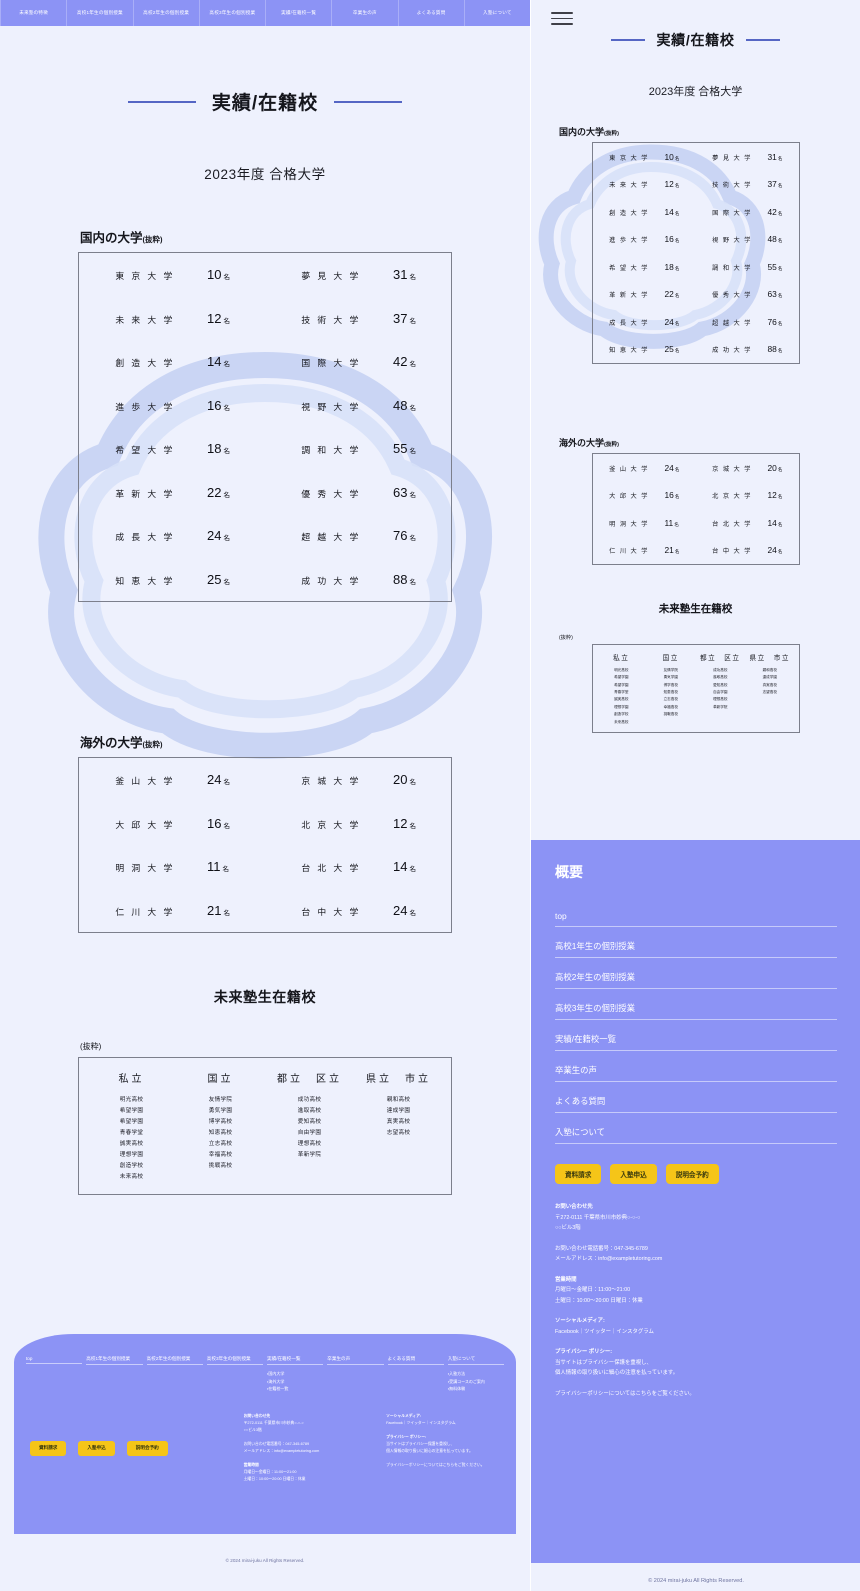 Image resolution: width=860 pixels, height=1591 pixels. Describe the element at coordinates (265, 362) in the screenshot. I see `table-row: 創 造 大 学 14名 国 際 大 学 42名` at that location.